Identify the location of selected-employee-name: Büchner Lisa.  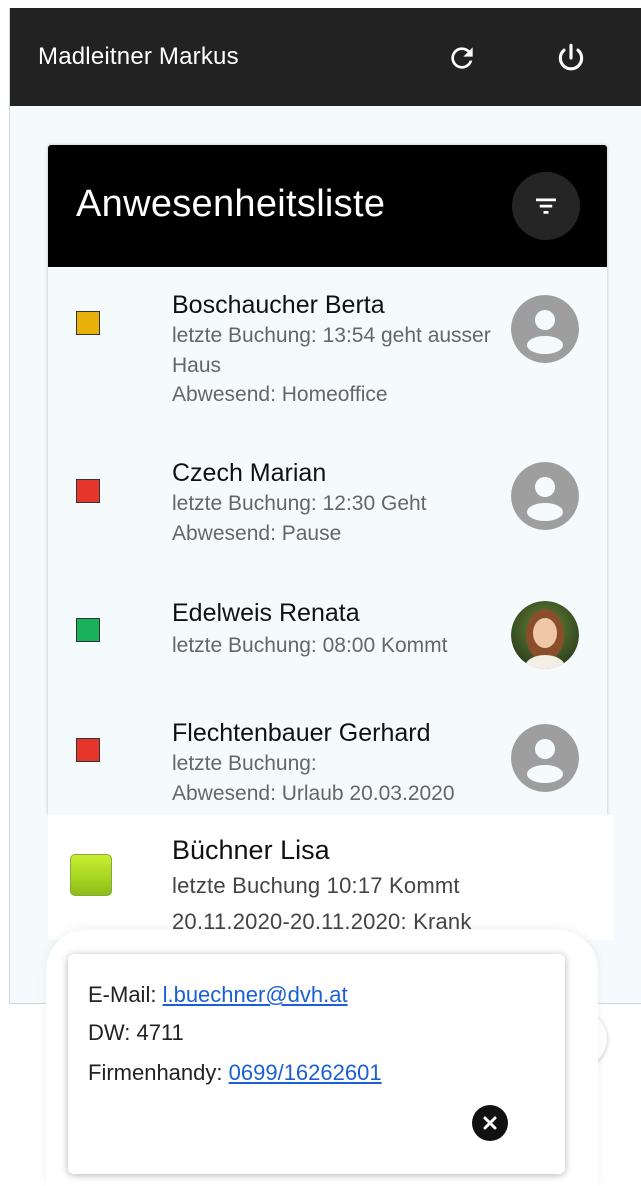
(251, 850).